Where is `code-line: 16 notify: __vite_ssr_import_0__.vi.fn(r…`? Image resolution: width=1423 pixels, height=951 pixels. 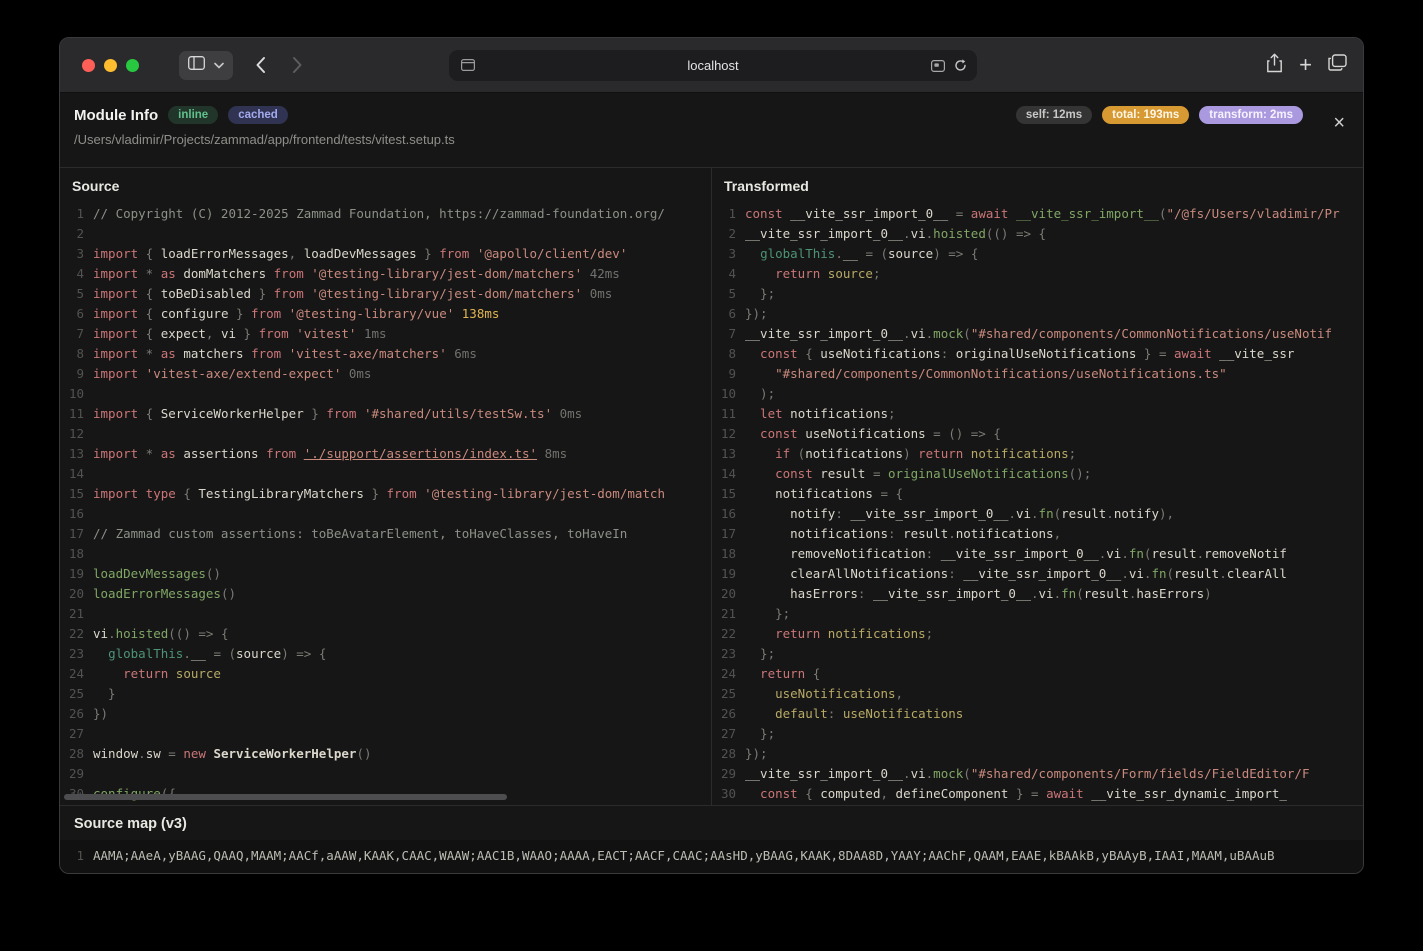
code-line: 16 notify: __vite_ssr_import_0__.vi.fn(r… is located at coordinates (1037, 514).